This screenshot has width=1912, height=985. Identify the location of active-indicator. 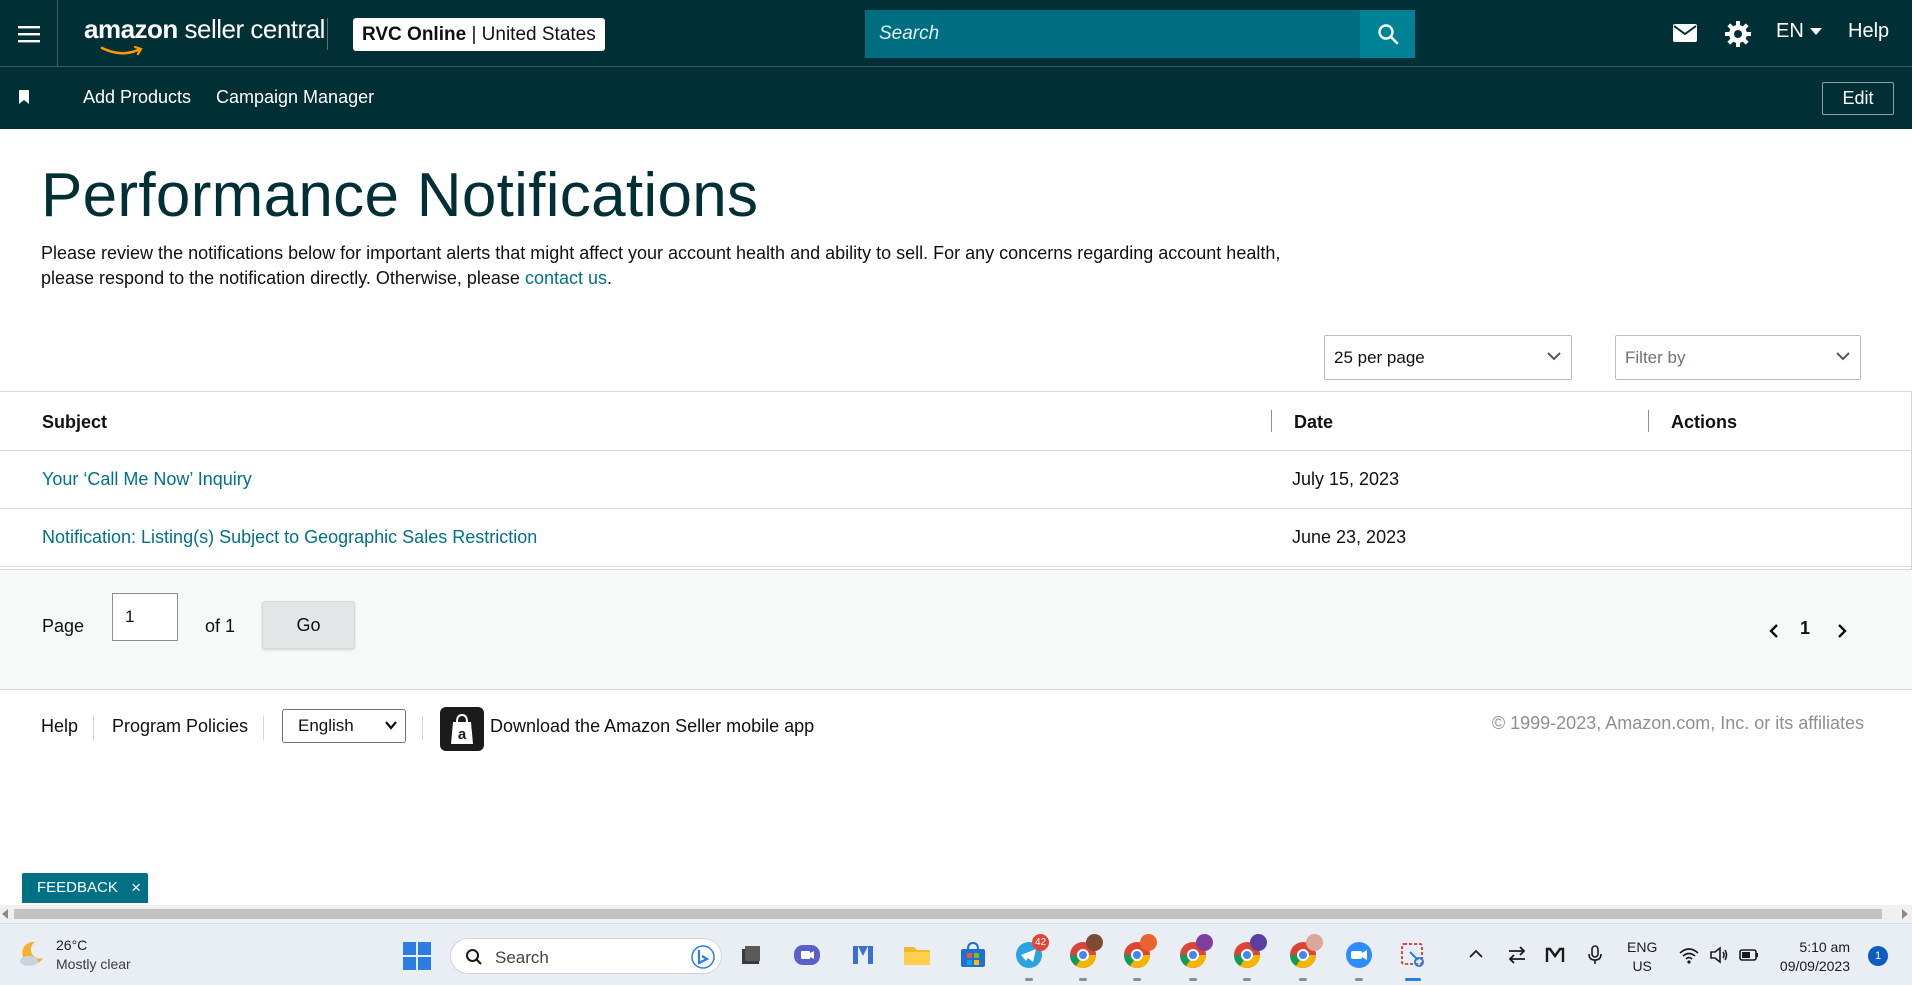
(1413, 979).